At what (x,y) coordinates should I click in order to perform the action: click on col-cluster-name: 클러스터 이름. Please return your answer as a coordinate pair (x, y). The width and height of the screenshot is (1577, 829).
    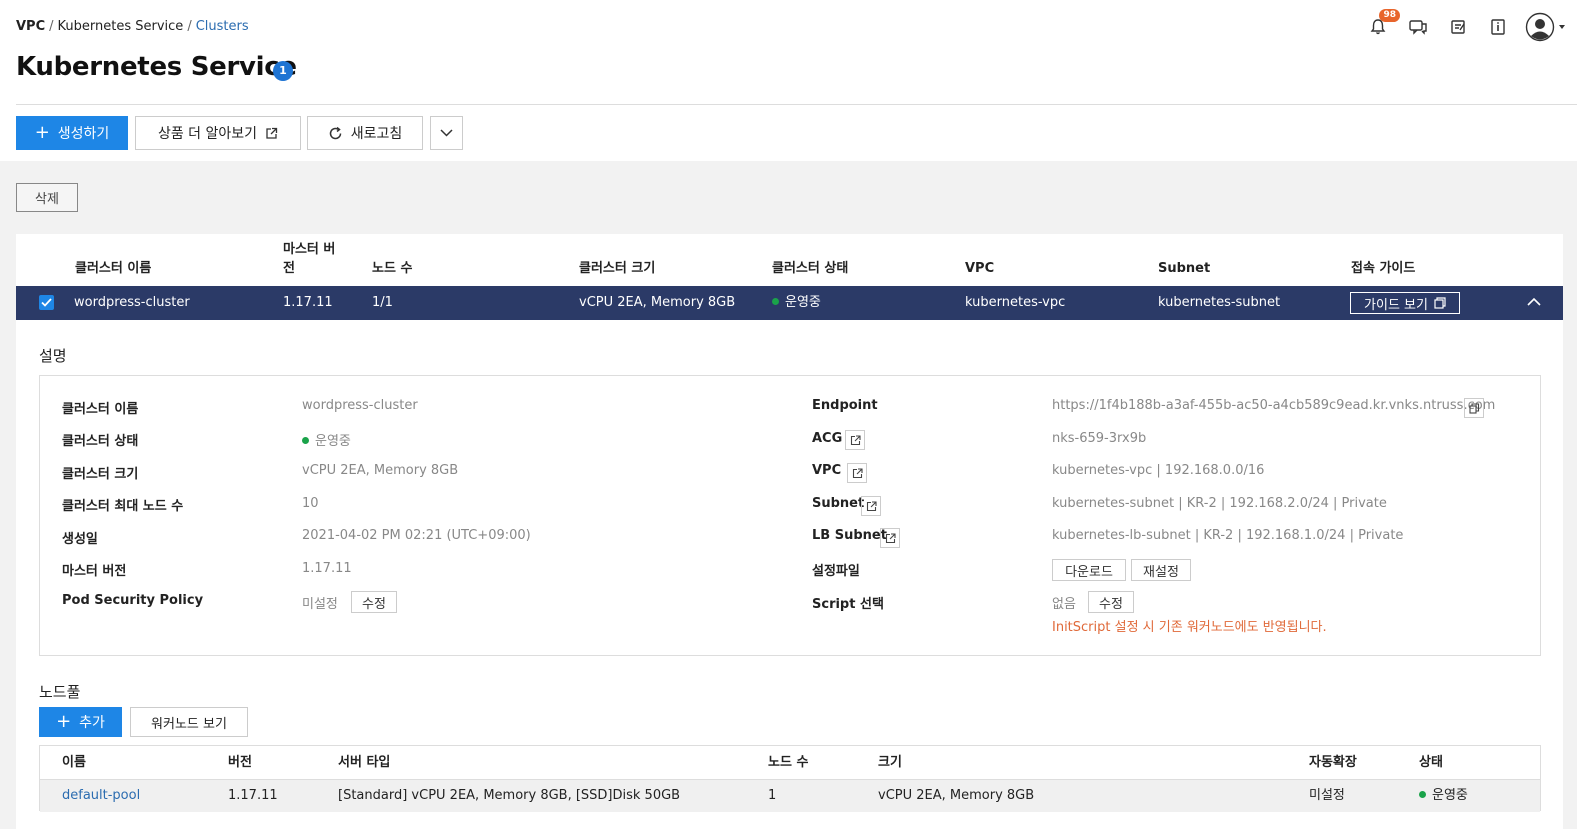
    Looking at the image, I should click on (113, 268).